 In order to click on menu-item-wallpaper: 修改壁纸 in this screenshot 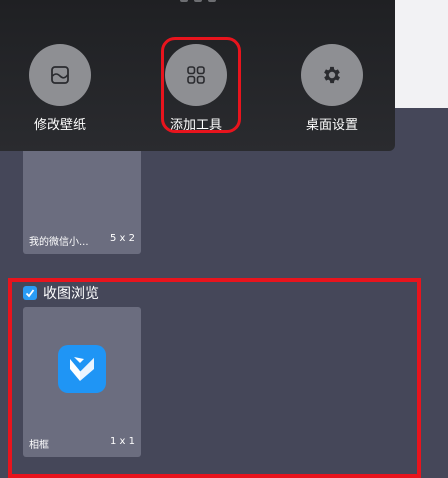, I will do `click(60, 88)`.